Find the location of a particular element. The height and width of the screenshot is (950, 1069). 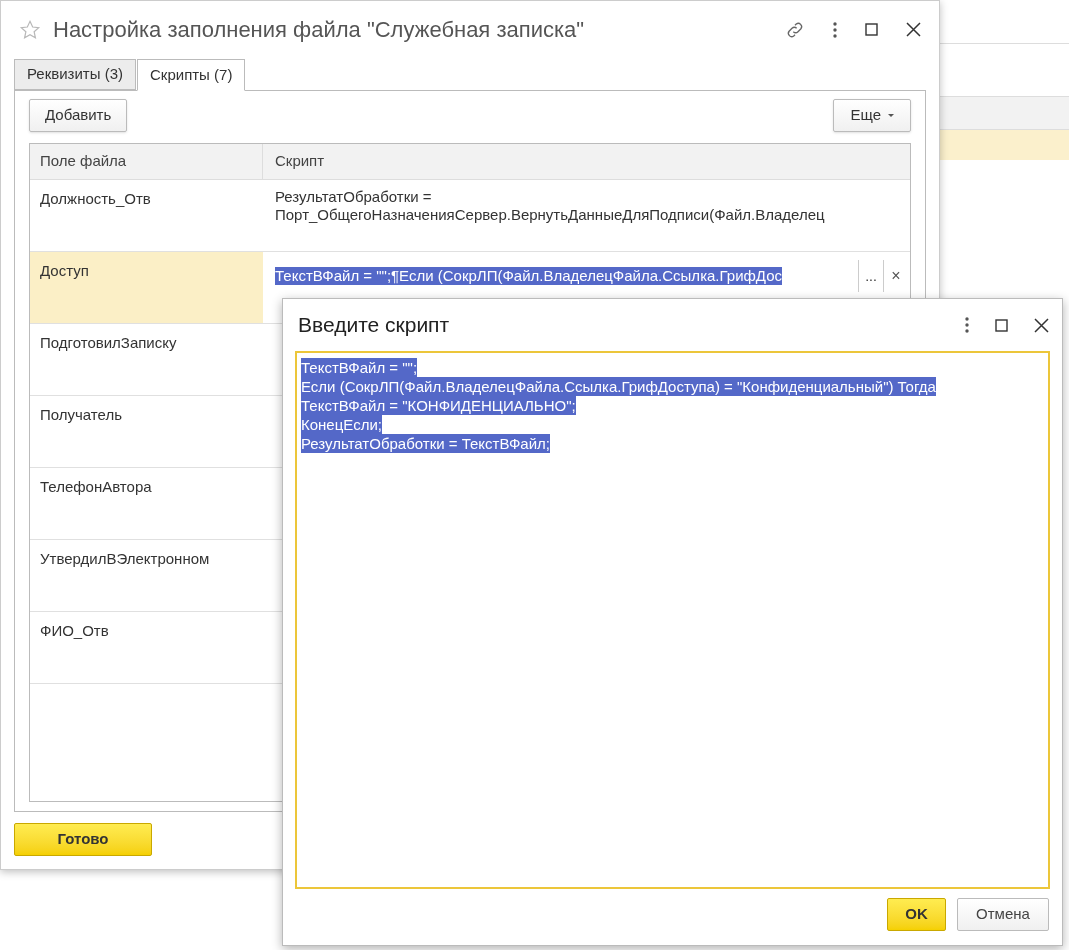

field-cell: Должность_Отв is located at coordinates (146, 215).